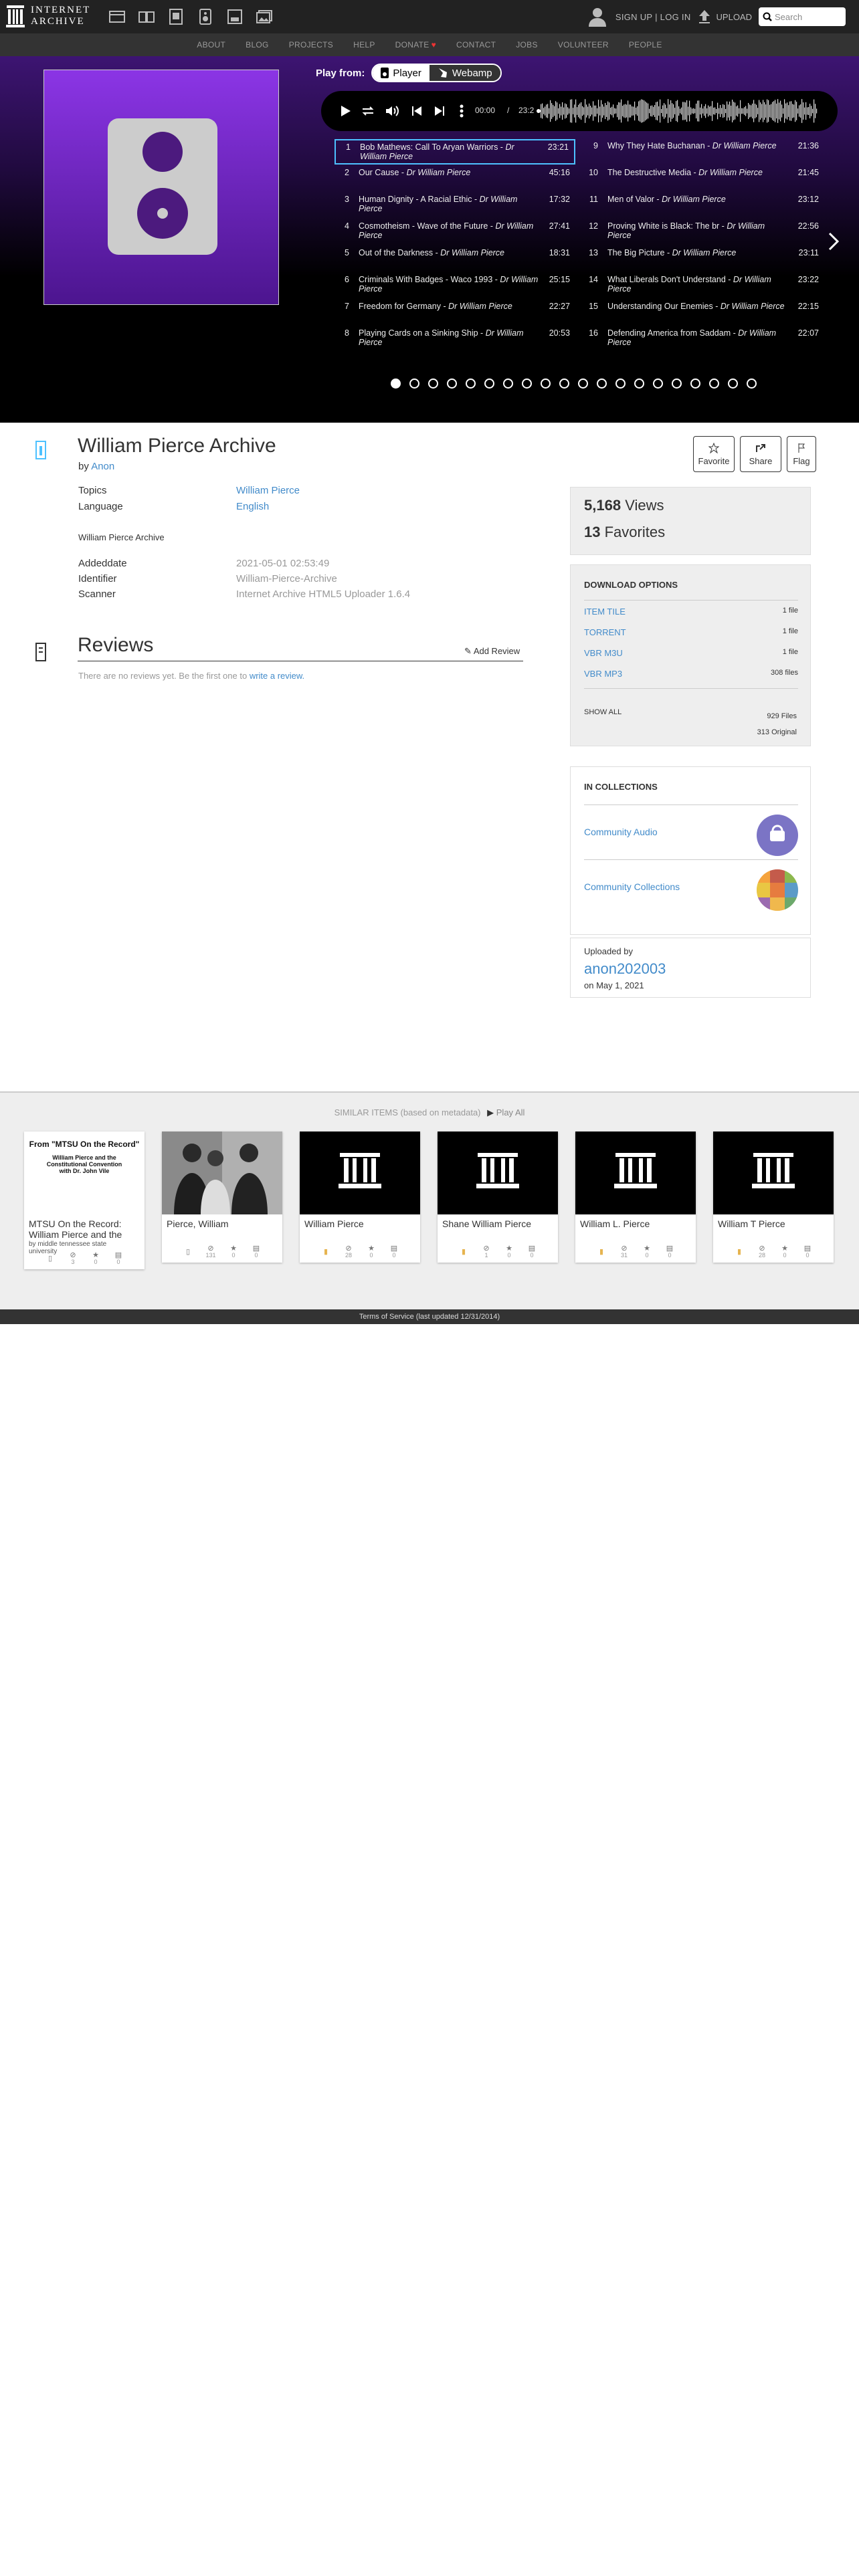 The height and width of the screenshot is (2576, 859). I want to click on more-options-icon, so click(462, 111).